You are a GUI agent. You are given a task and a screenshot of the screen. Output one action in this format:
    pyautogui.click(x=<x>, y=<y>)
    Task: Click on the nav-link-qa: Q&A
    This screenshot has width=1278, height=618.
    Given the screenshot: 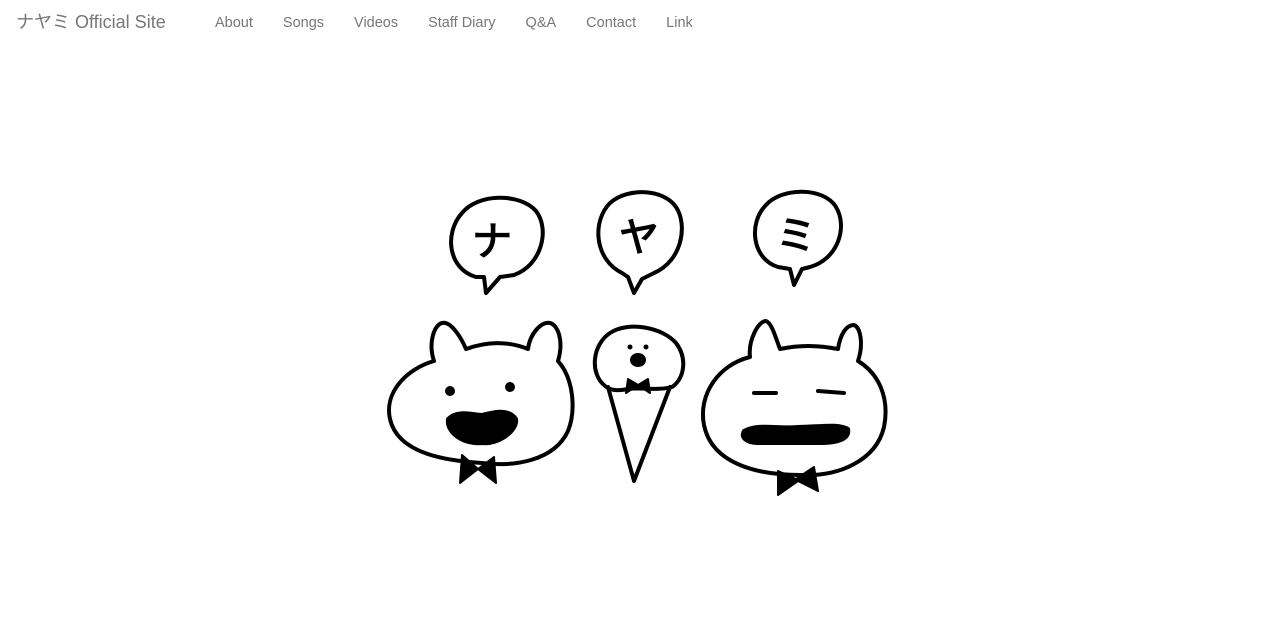 What is the action you would take?
    pyautogui.click(x=541, y=23)
    